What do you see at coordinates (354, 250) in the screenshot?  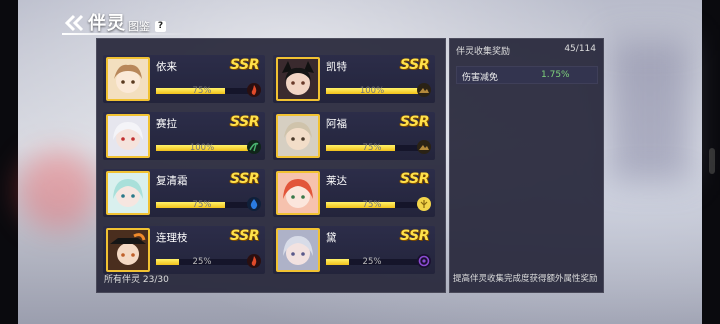 I see `companion-card: 黛 SSR 25%` at bounding box center [354, 250].